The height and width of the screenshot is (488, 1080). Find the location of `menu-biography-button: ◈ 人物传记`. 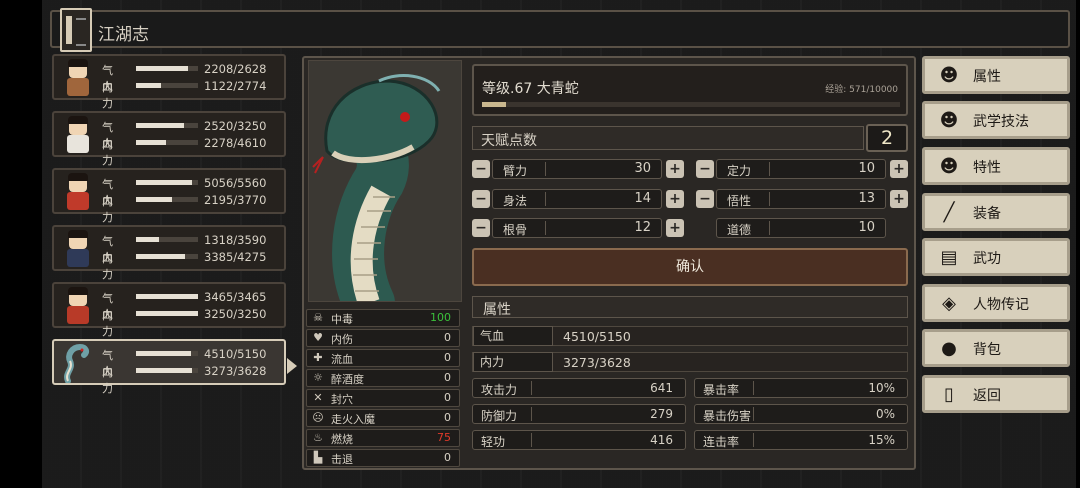

menu-biography-button: ◈ 人物传记 is located at coordinates (996, 303).